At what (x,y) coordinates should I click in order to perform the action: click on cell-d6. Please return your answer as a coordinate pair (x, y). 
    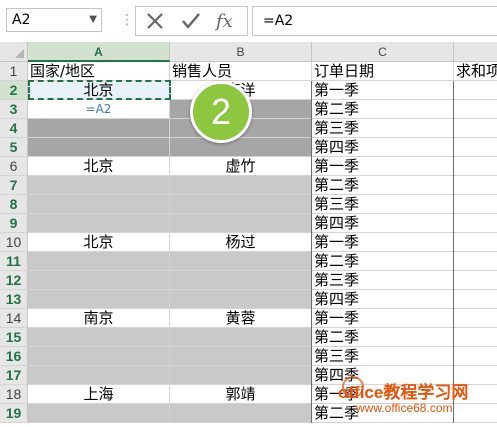
    Looking at the image, I should click on (475, 166).